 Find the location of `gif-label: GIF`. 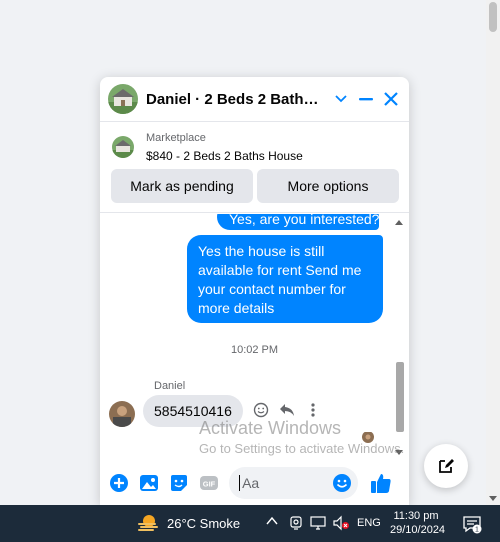

gif-label: GIF is located at coordinates (209, 484).